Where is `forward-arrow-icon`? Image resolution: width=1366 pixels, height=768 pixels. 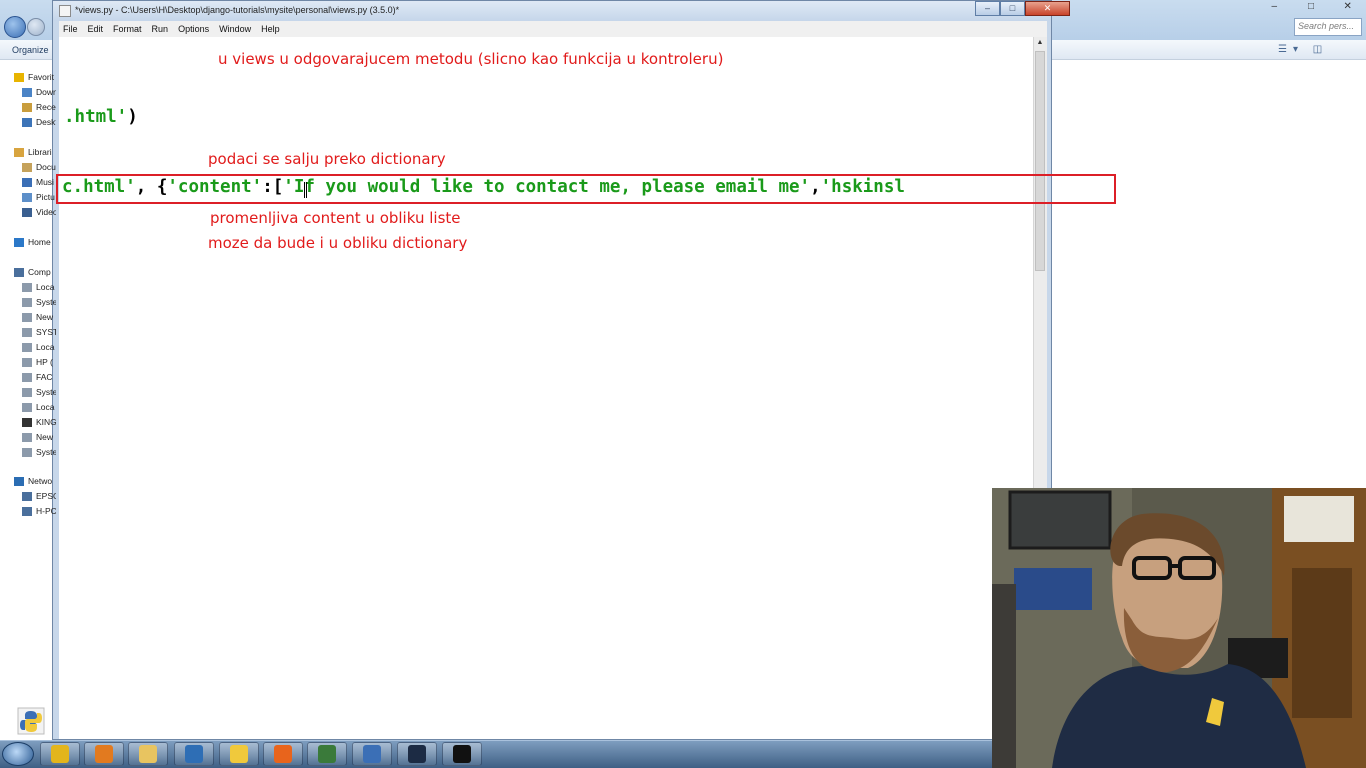
forward-arrow-icon is located at coordinates (36, 27).